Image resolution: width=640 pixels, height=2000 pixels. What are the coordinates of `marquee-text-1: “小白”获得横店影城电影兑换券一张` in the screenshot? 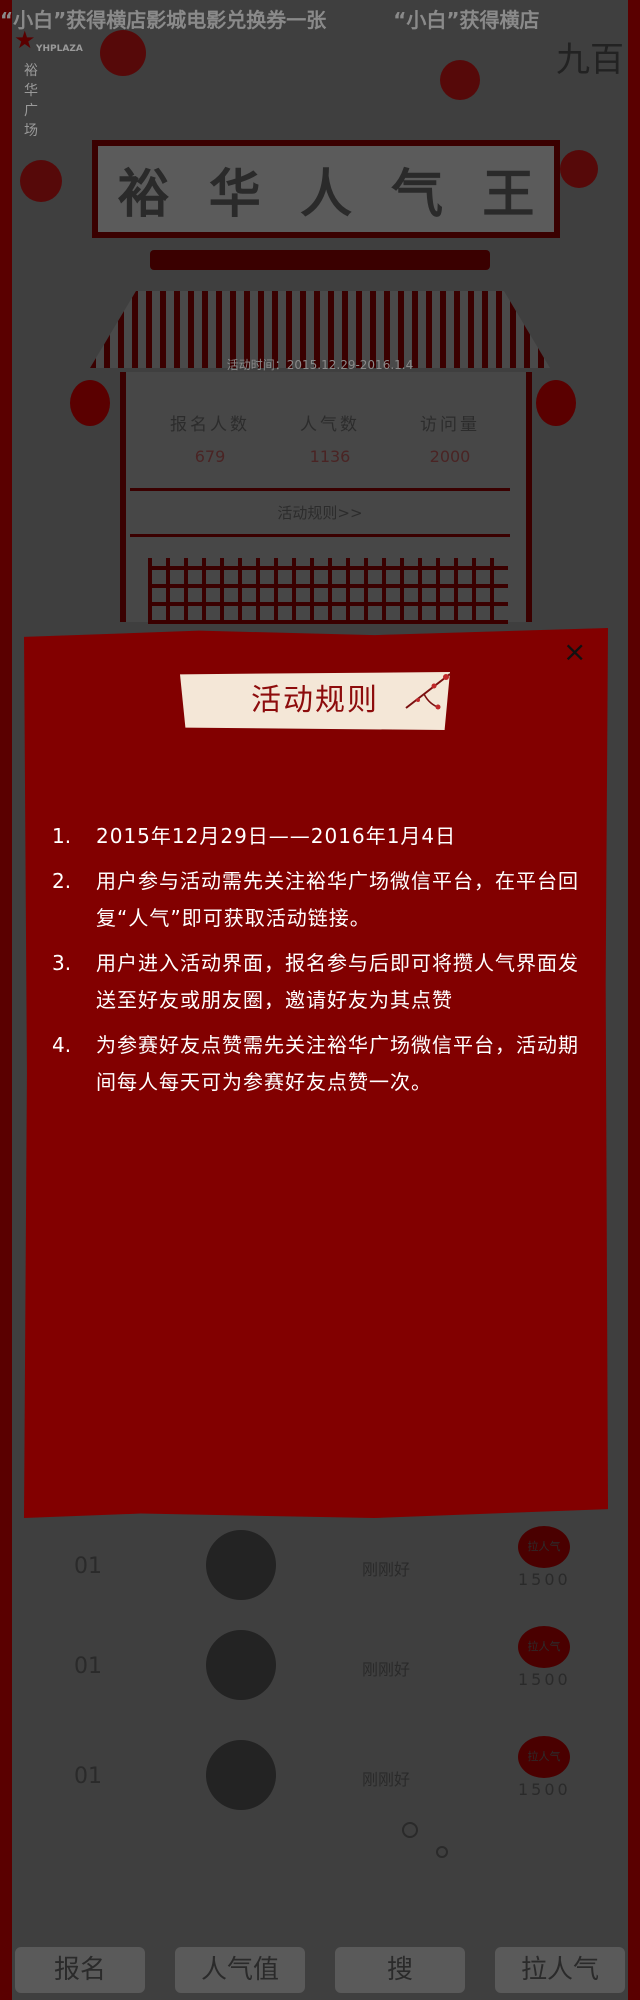 It's located at (163, 20).